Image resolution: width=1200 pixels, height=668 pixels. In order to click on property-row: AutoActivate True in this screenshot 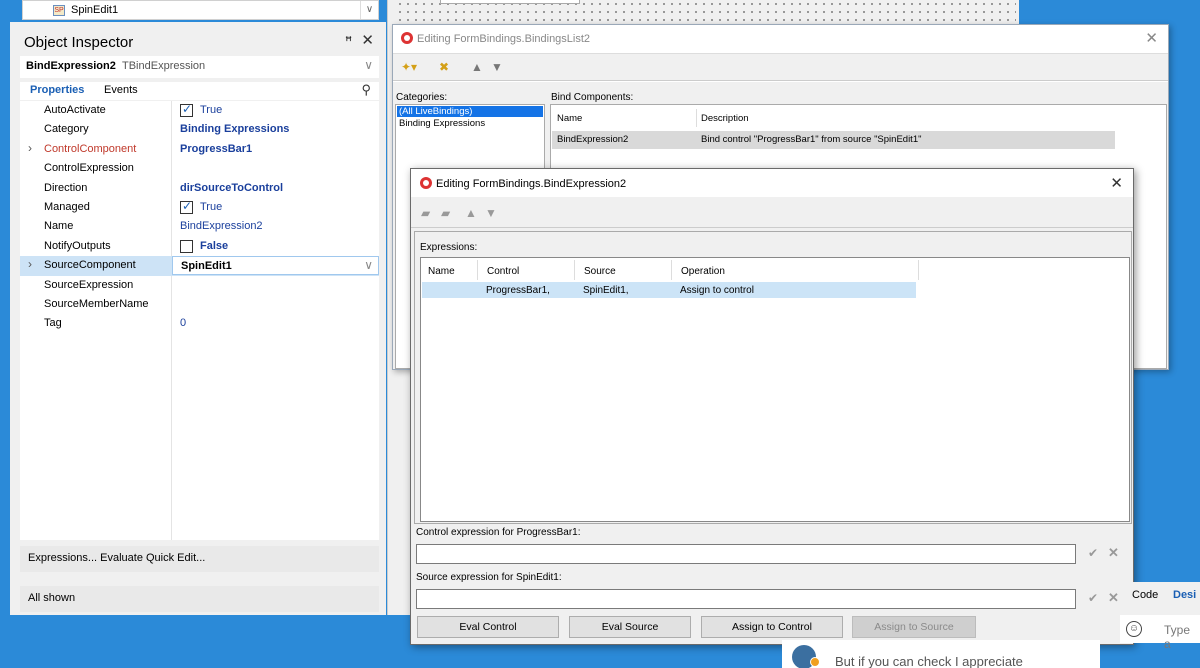, I will do `click(199, 111)`.